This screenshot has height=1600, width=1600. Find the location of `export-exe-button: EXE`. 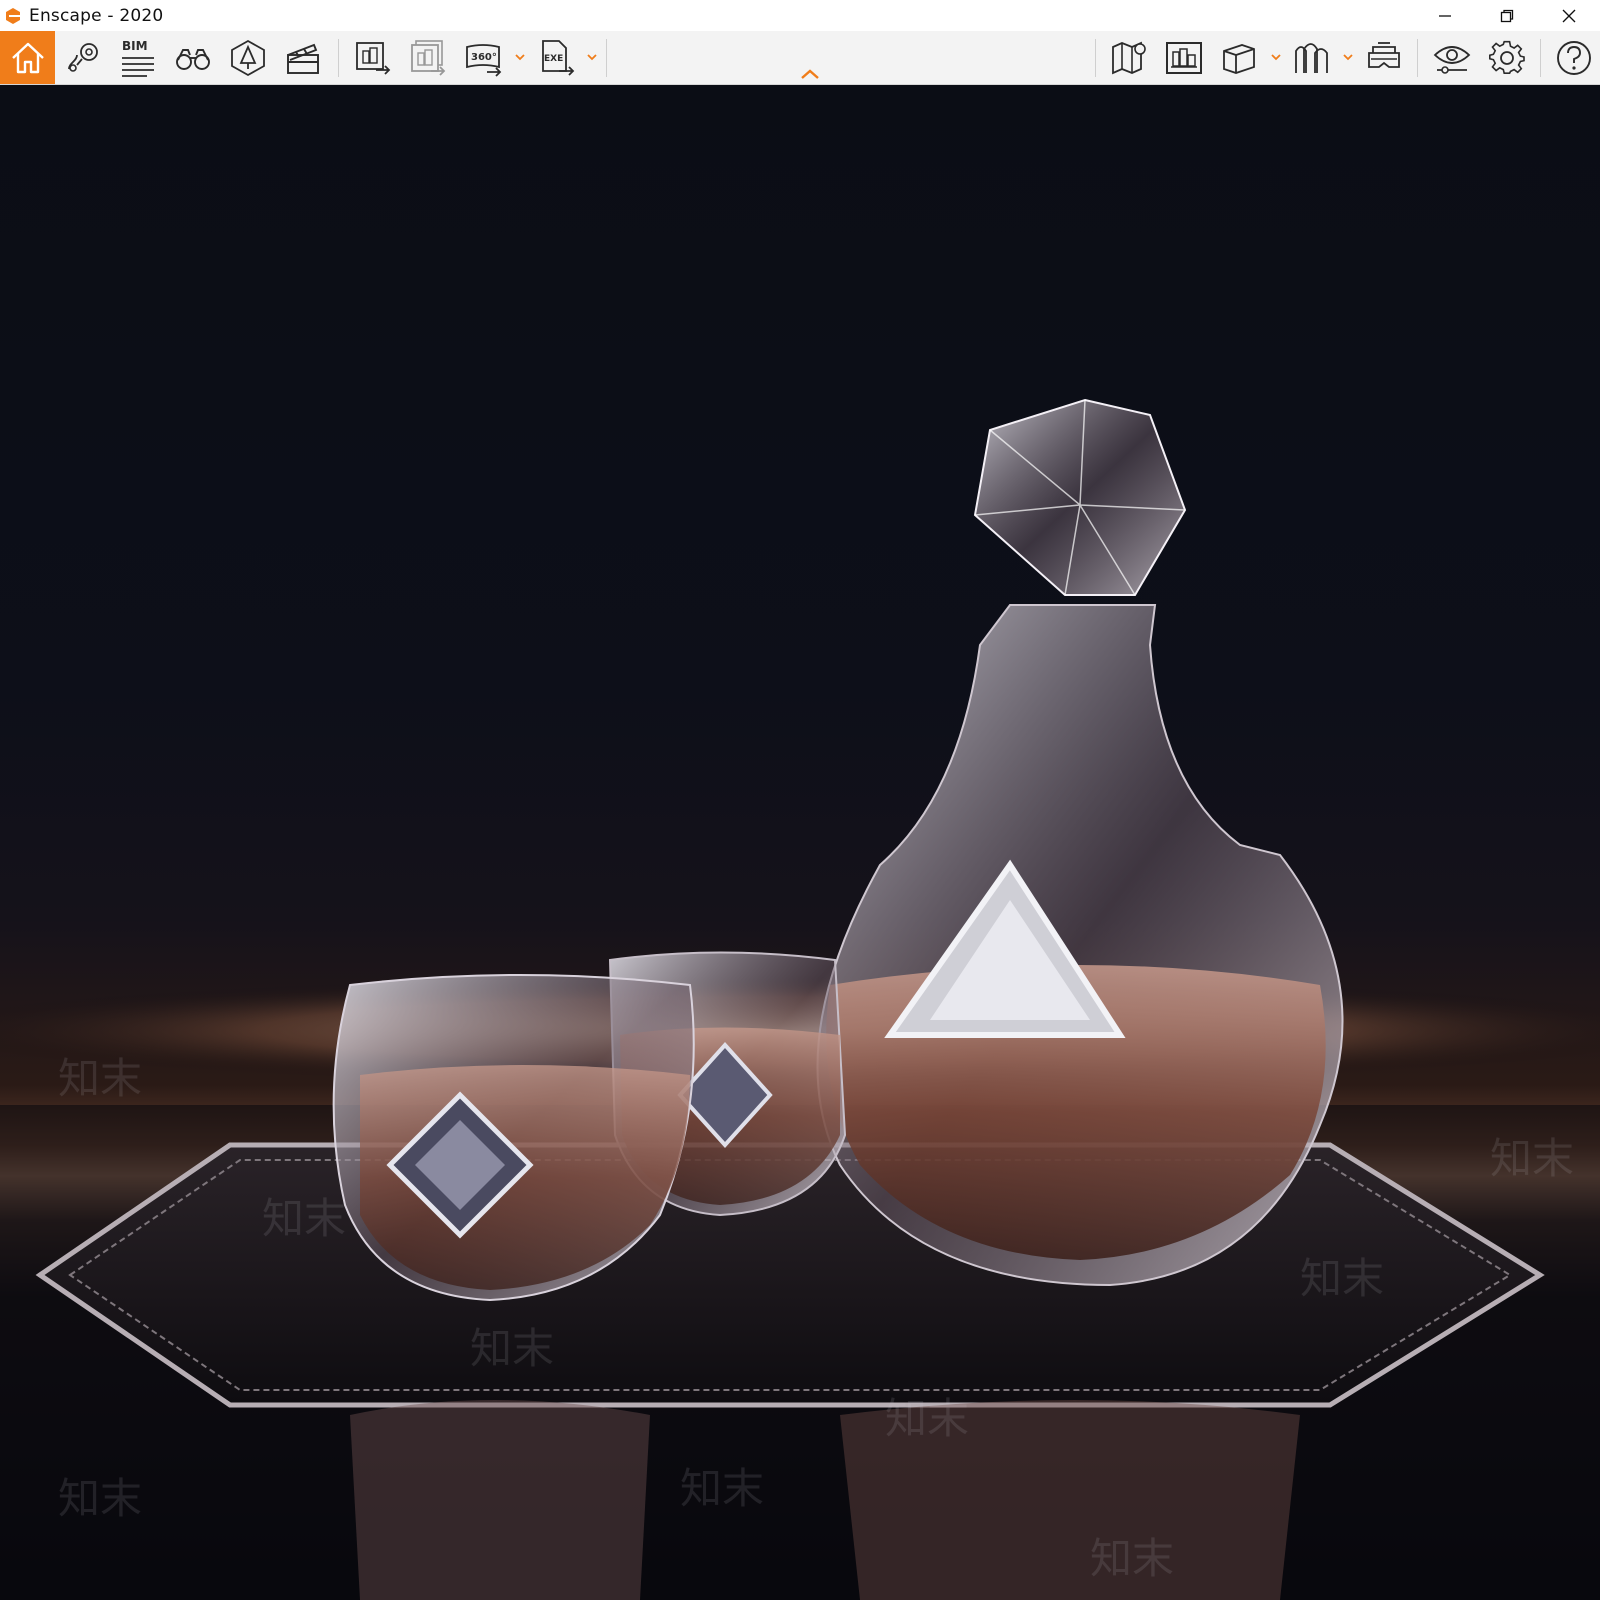

export-exe-button: EXE is located at coordinates (558, 57).